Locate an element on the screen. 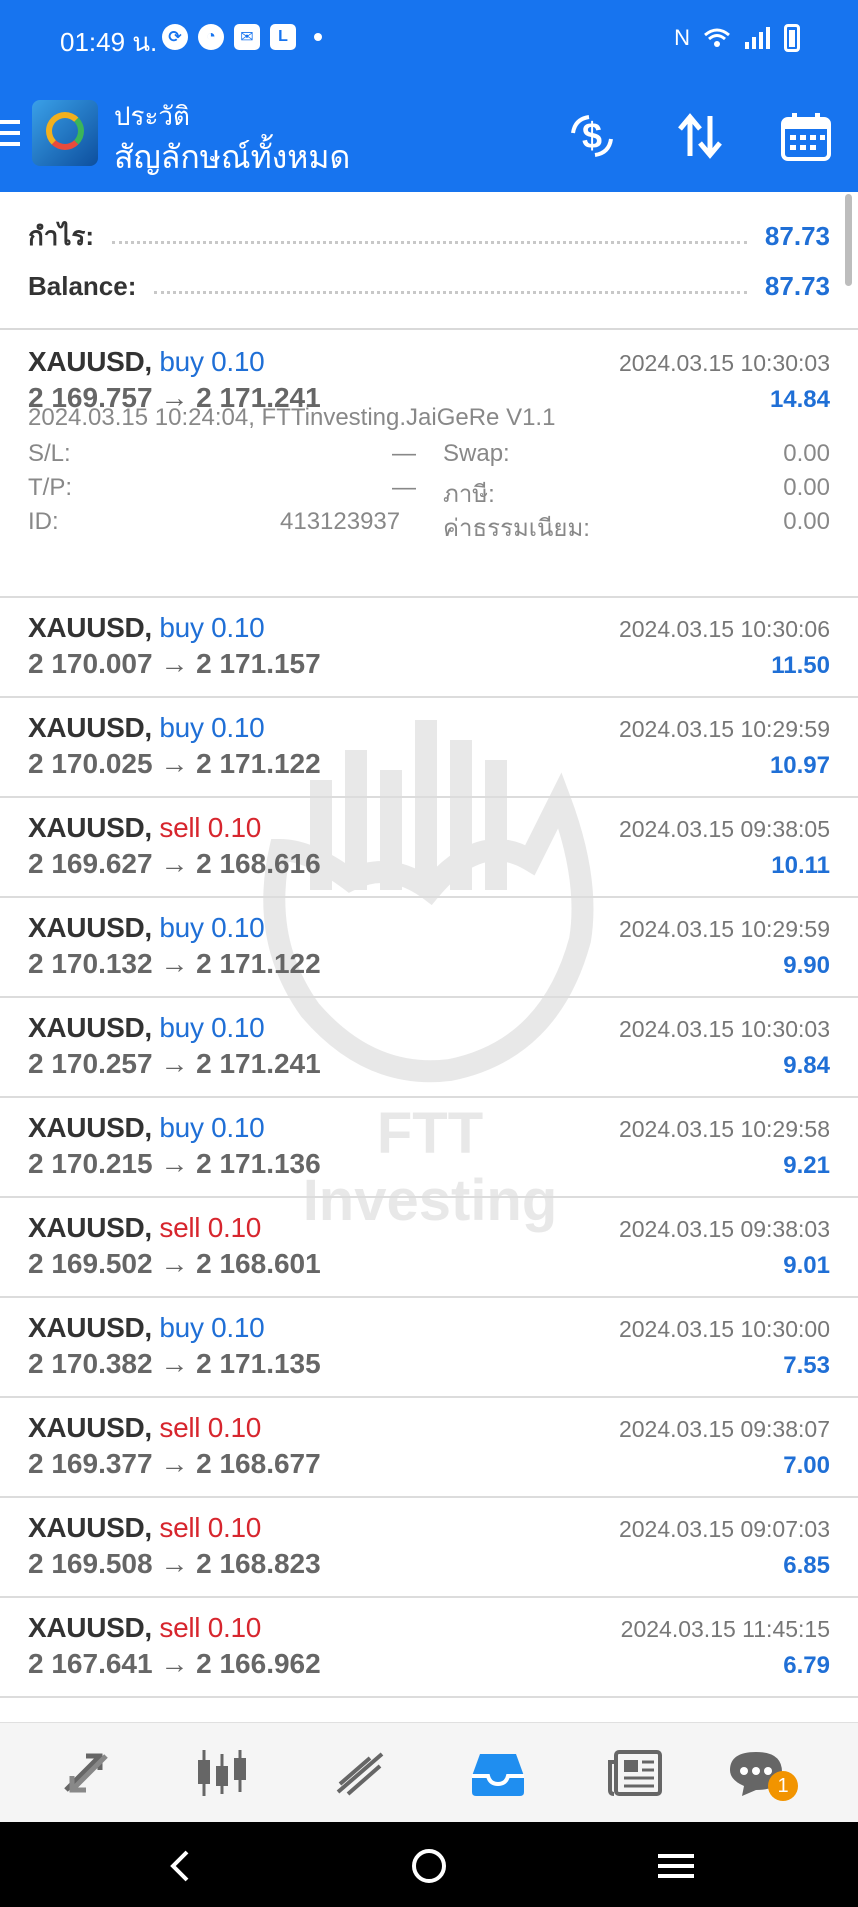 The height and width of the screenshot is (1907, 858). deal-profit: 6.85 is located at coordinates (806, 1565).